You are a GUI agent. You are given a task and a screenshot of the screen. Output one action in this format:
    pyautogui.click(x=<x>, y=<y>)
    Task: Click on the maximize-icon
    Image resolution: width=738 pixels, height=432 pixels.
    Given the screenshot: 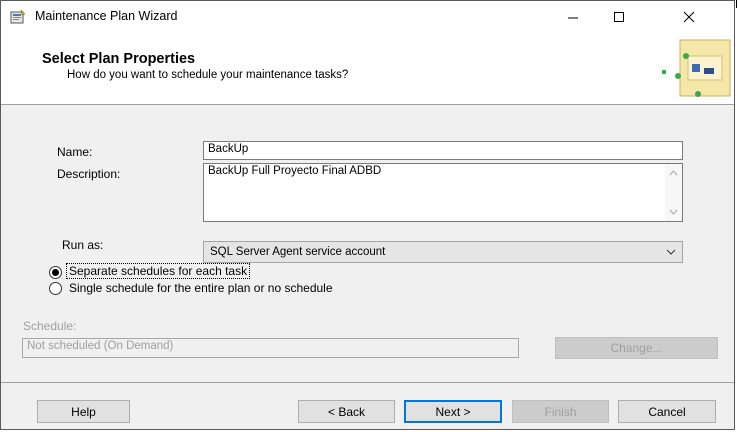 What is the action you would take?
    pyautogui.click(x=619, y=16)
    